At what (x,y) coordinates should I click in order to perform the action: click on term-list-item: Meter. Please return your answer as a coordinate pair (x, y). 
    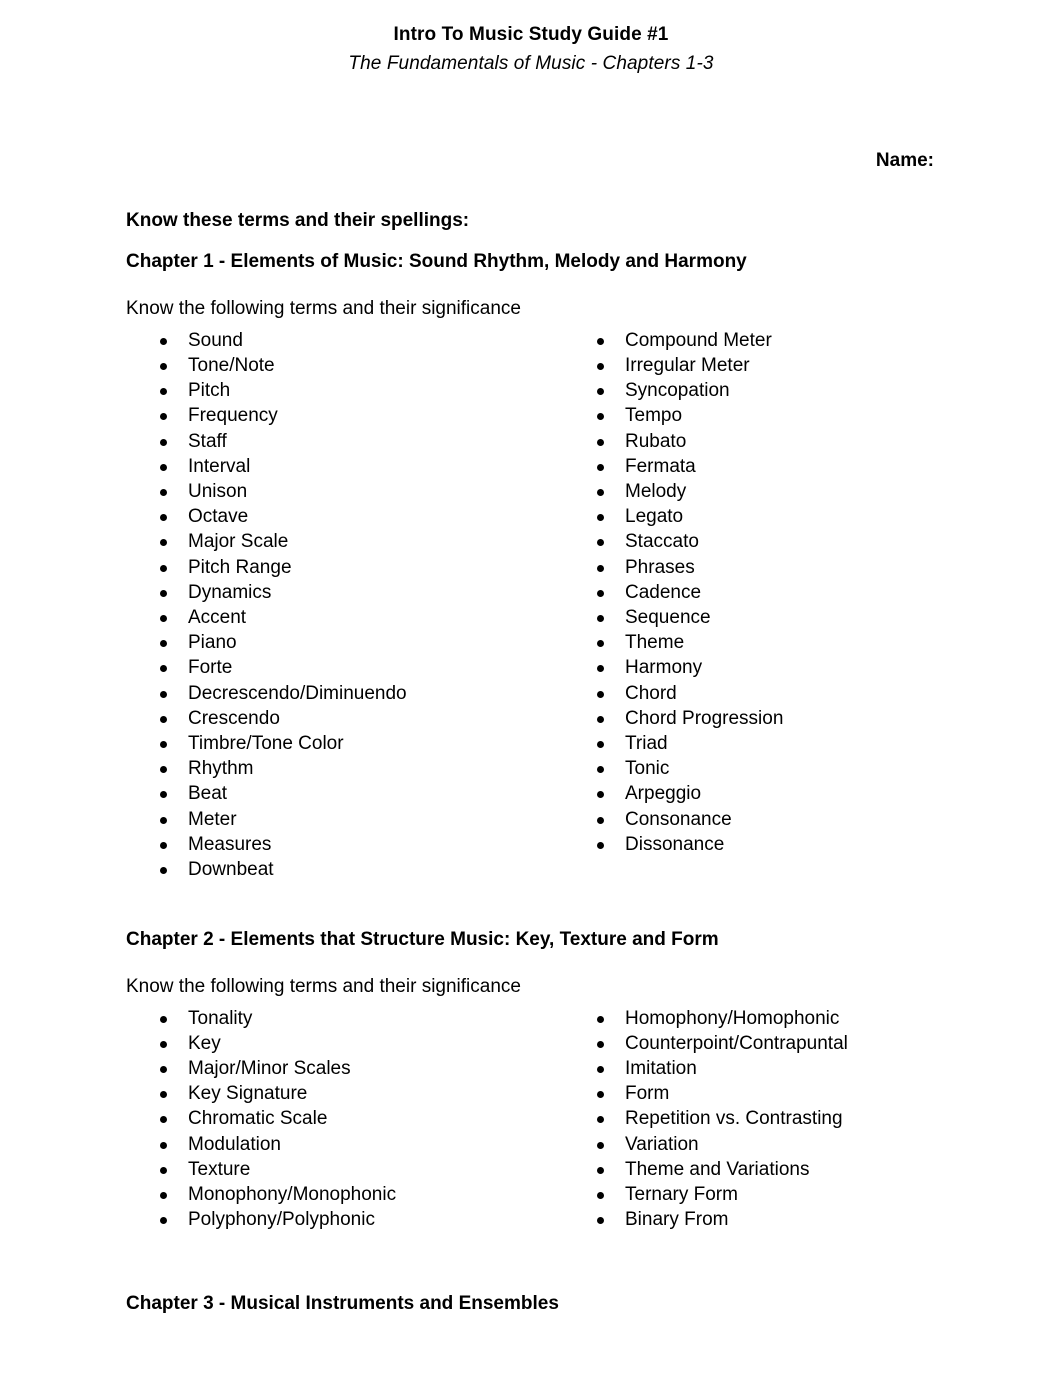
    Looking at the image, I should click on (344, 819).